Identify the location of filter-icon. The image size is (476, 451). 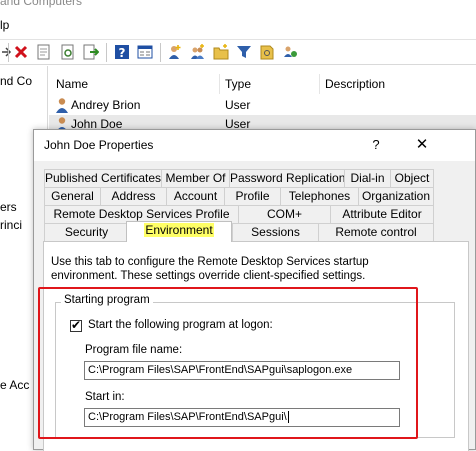
(244, 52).